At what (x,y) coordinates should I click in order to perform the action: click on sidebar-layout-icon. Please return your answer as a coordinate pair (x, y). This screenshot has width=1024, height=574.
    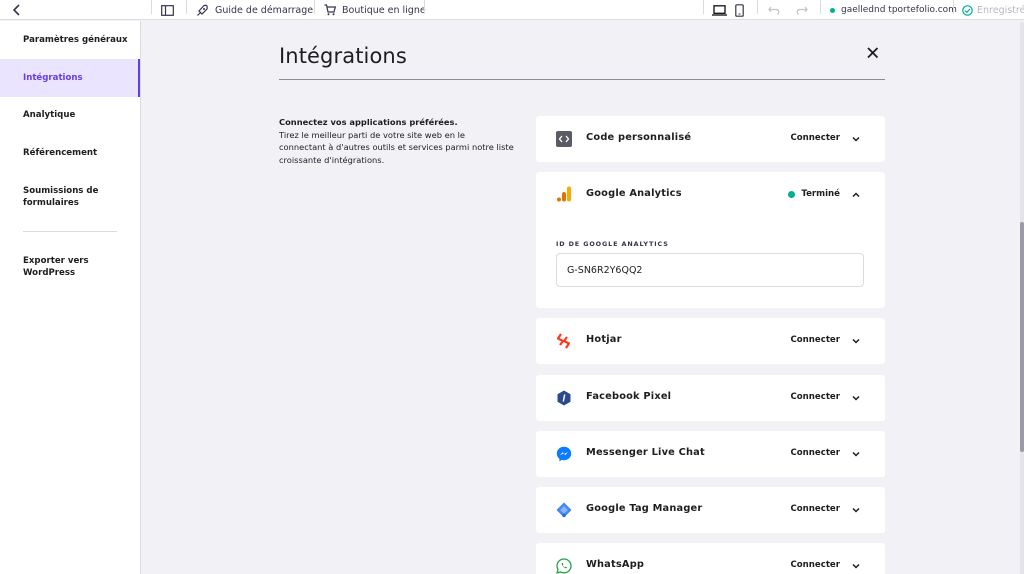
    Looking at the image, I should click on (167, 10).